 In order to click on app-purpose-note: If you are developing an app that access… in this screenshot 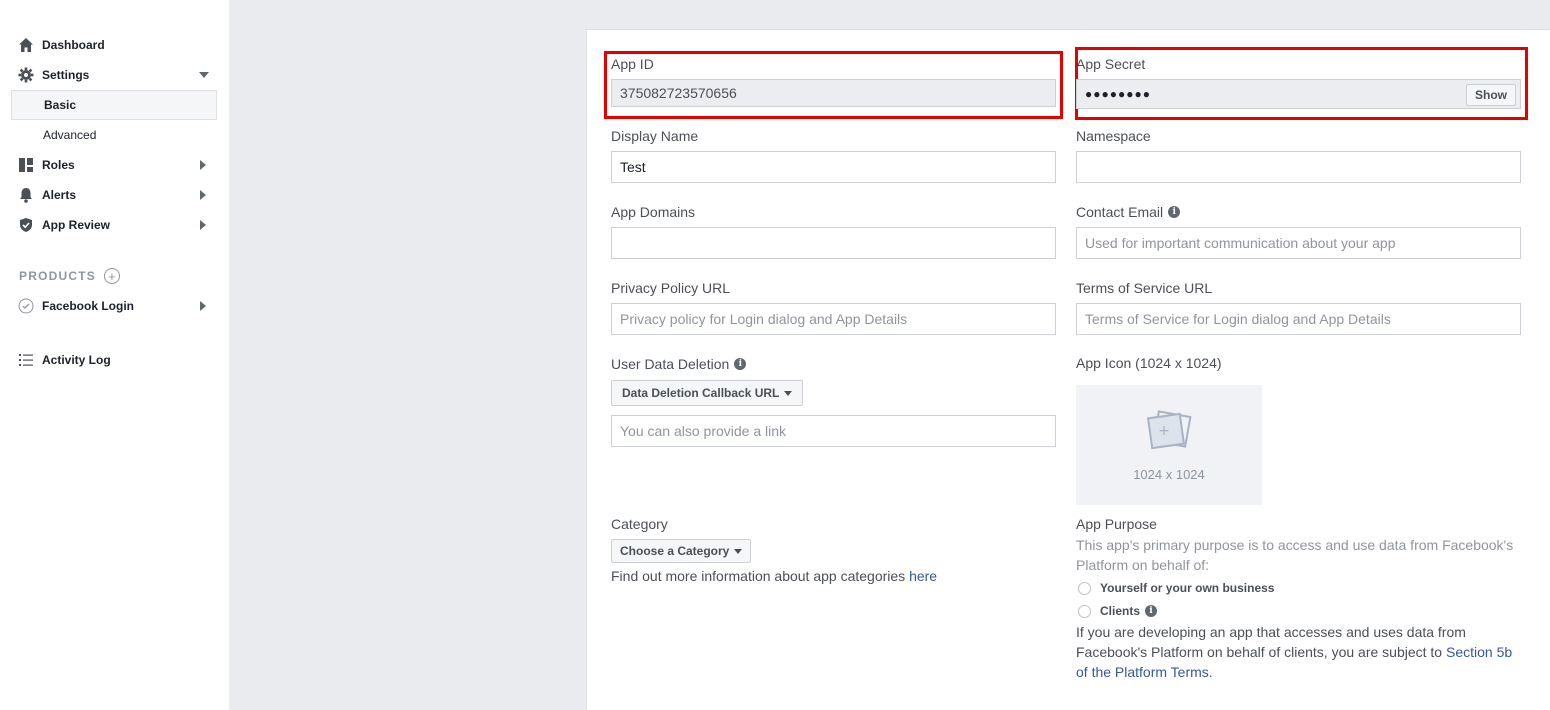, I will do `click(1301, 652)`.